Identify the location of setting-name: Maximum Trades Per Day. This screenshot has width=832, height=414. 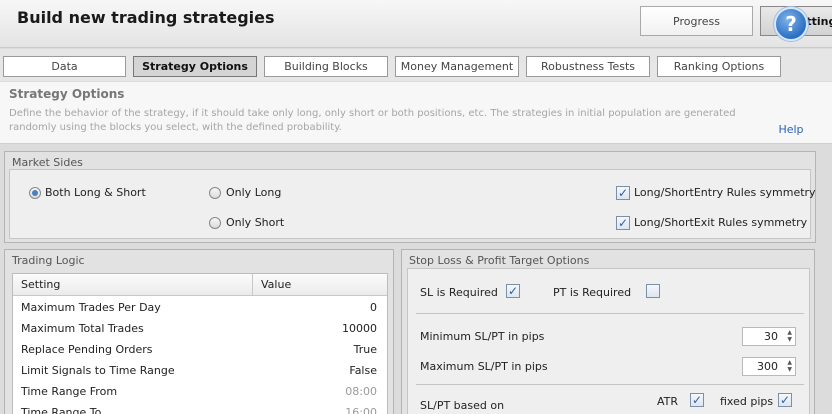
(91, 307).